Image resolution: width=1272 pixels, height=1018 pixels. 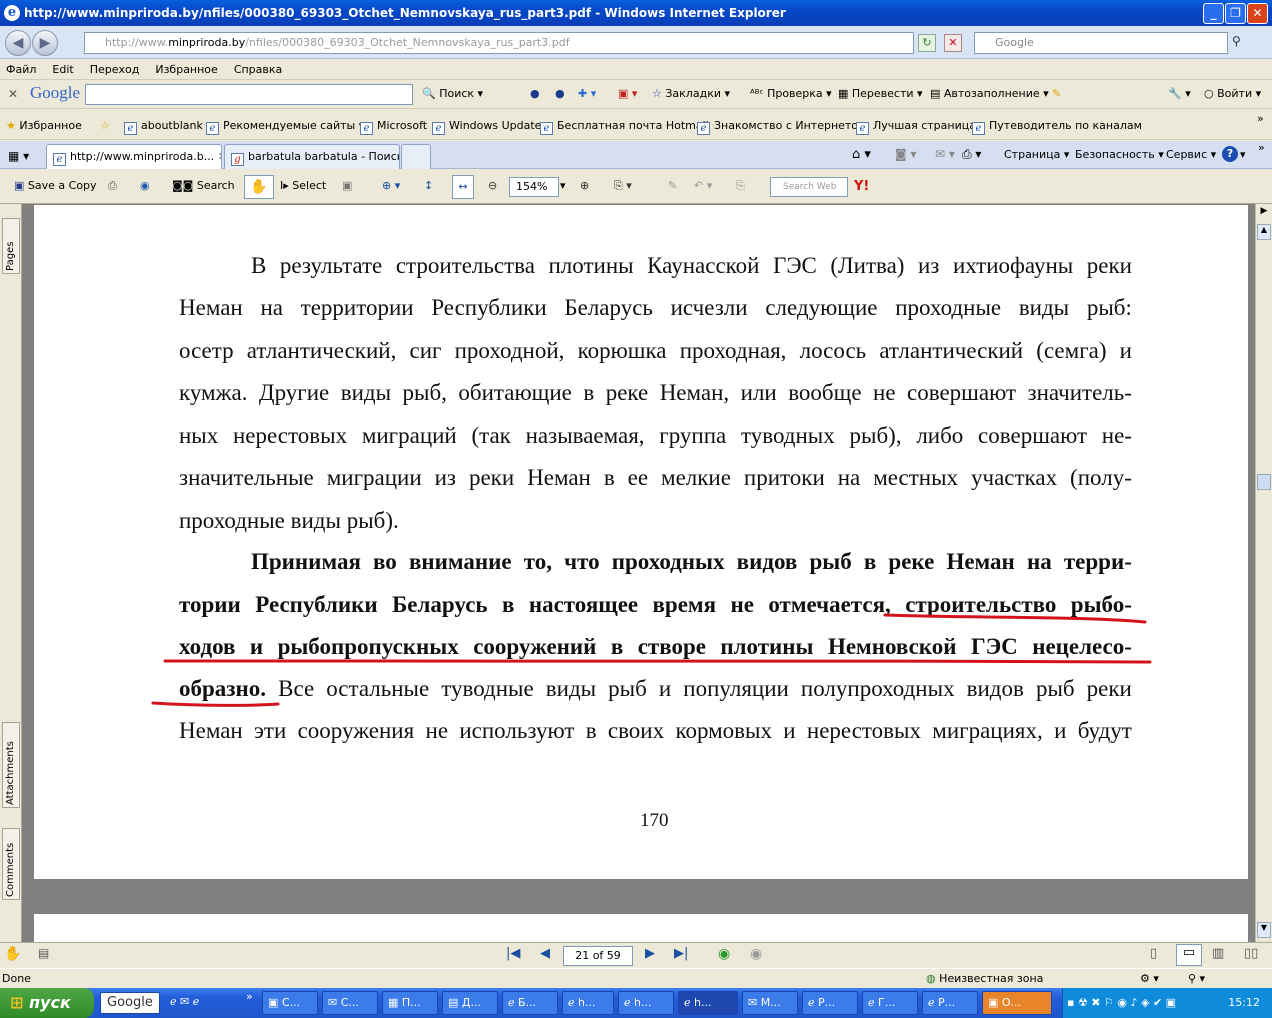 What do you see at coordinates (880, 93) in the screenshot?
I see `translate-button: ▦ Перевести ▾` at bounding box center [880, 93].